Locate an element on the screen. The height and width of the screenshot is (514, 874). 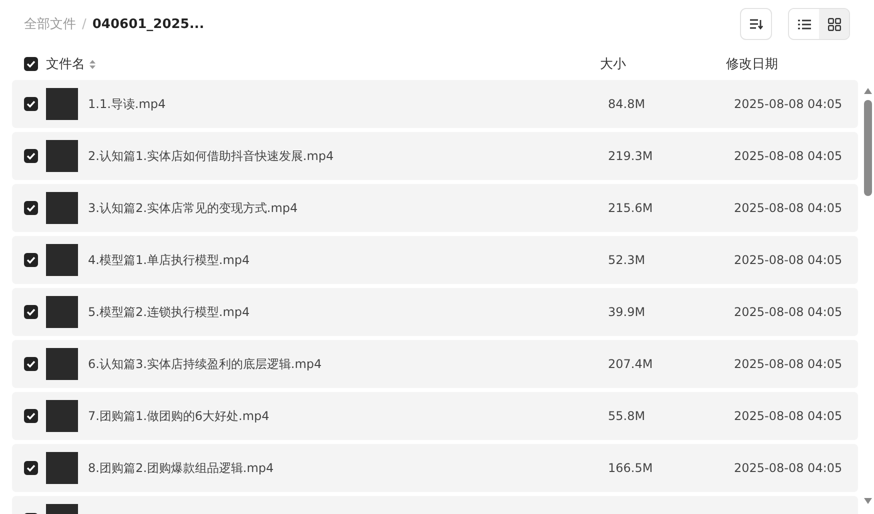
file-row: 1.1.导读.mp4 84.8M 2025-08-08 04:05 is located at coordinates (435, 104).